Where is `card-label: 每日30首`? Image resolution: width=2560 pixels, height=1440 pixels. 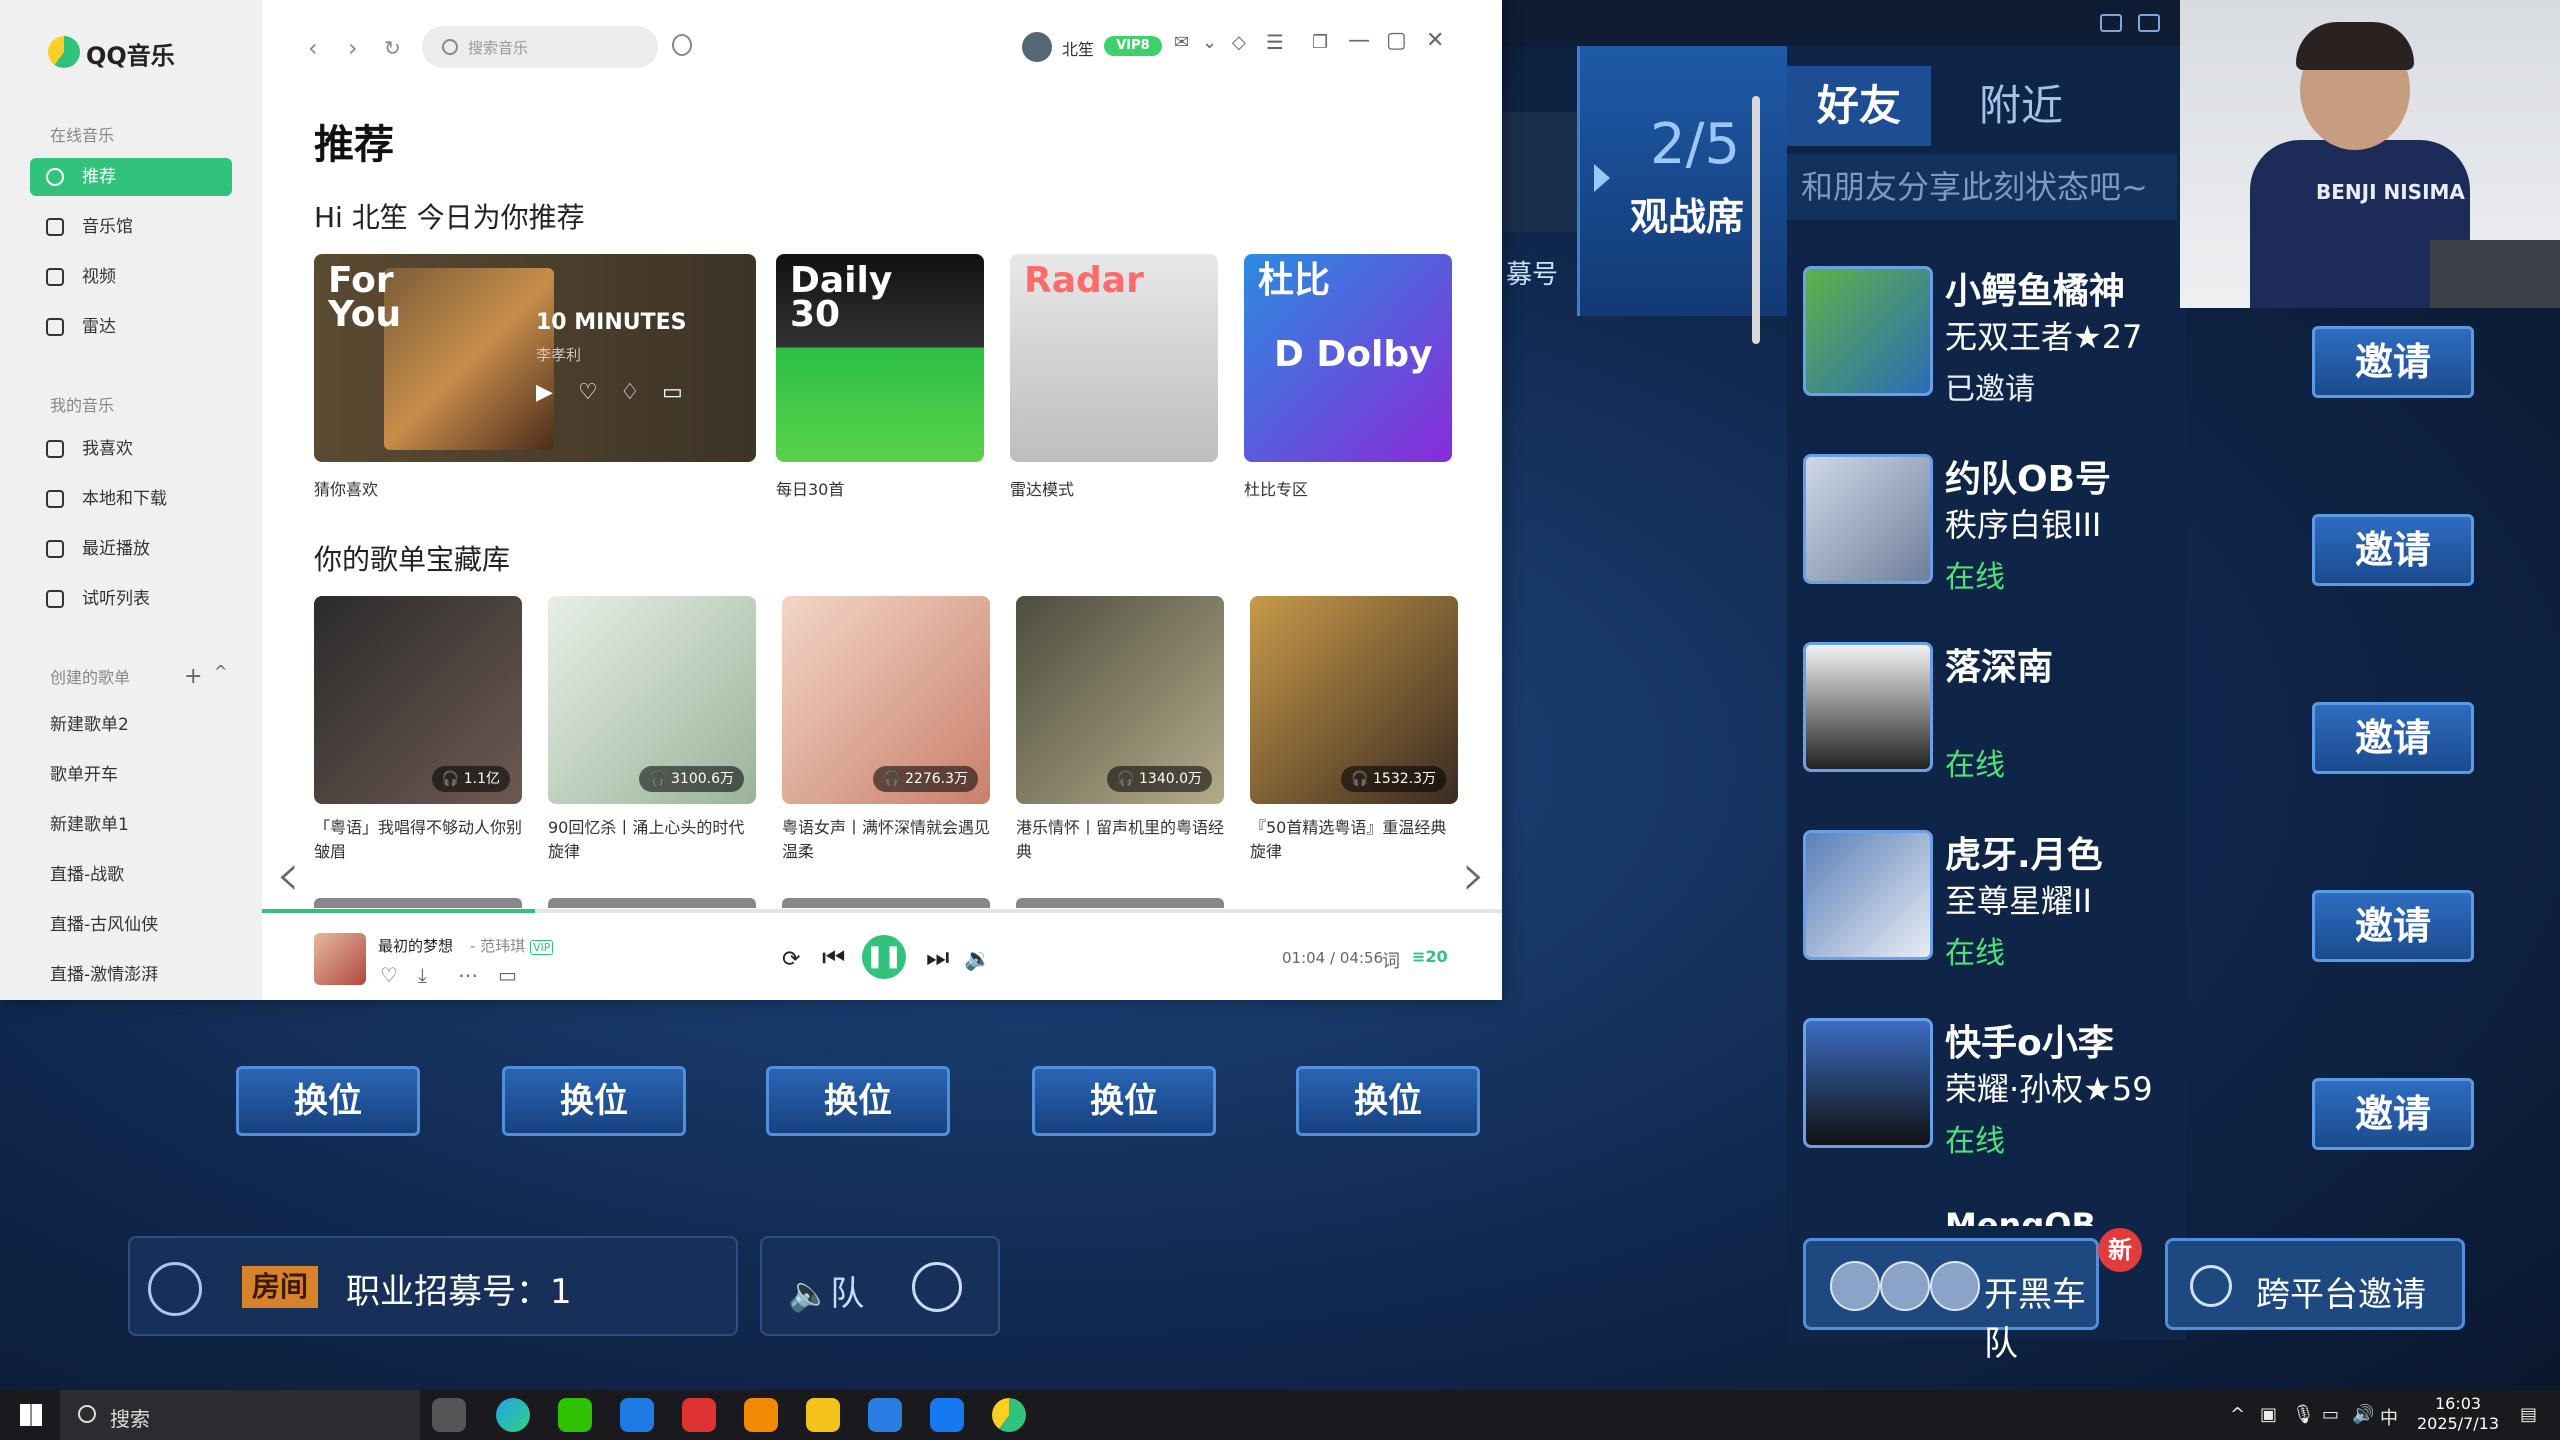
card-label: 每日30首 is located at coordinates (810, 488).